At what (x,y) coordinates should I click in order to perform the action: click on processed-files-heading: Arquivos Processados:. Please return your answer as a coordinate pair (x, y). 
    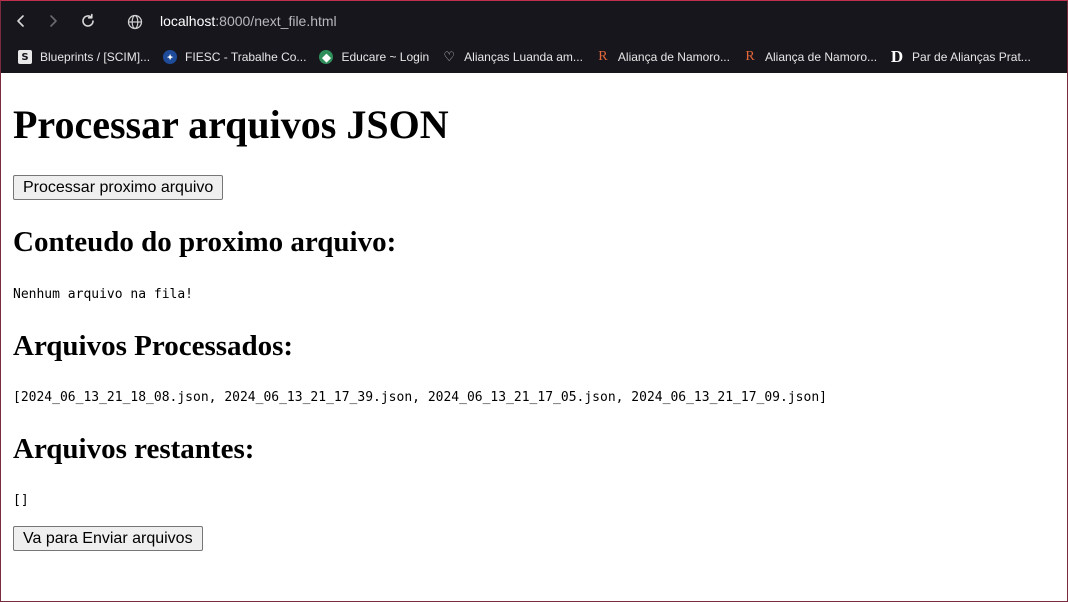
    Looking at the image, I should click on (153, 346).